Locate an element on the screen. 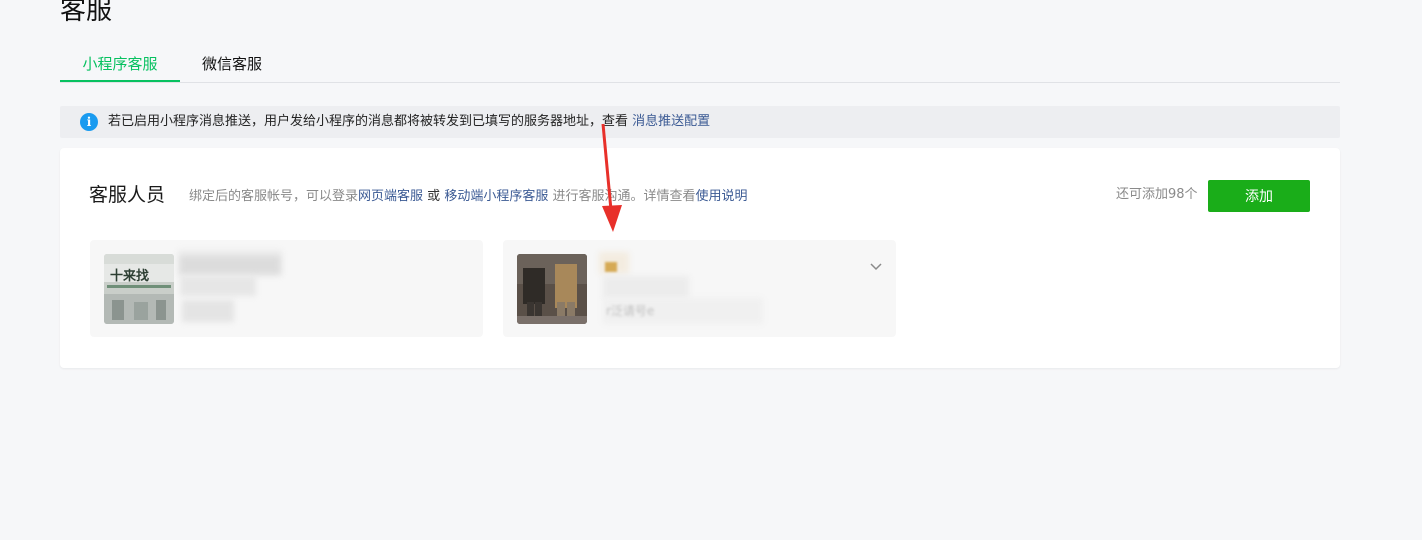 The width and height of the screenshot is (1422, 540). svg-text: 十来找 is located at coordinates (129, 276).